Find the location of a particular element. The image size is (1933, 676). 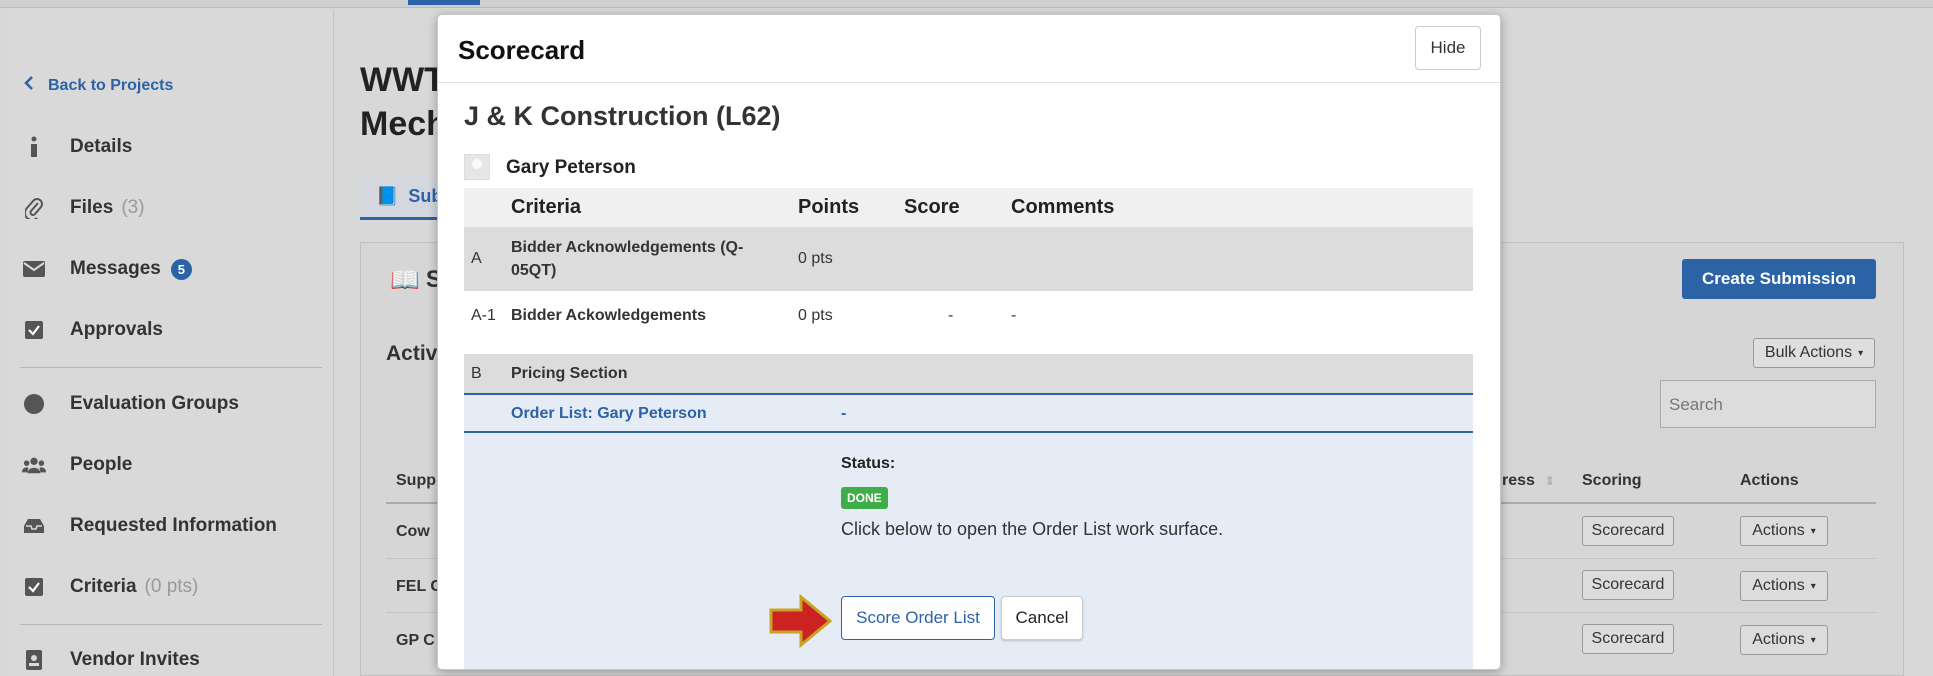

hide-button: Hide is located at coordinates (1448, 48).